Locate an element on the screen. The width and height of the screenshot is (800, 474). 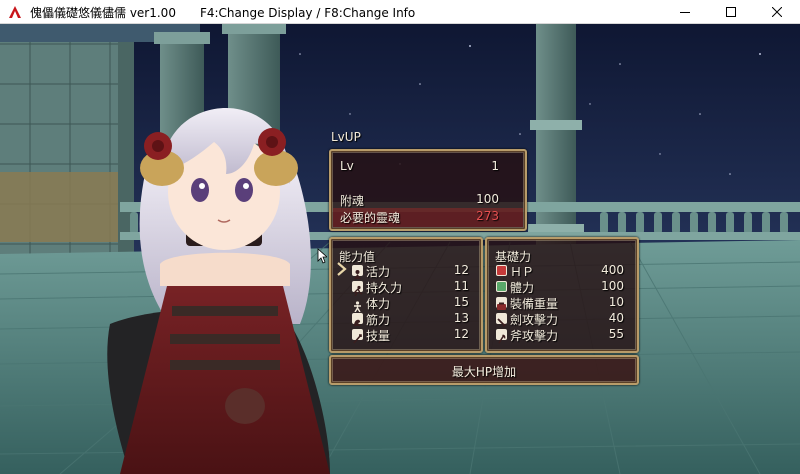
ability-label: 持久力 is located at coordinates (384, 288).